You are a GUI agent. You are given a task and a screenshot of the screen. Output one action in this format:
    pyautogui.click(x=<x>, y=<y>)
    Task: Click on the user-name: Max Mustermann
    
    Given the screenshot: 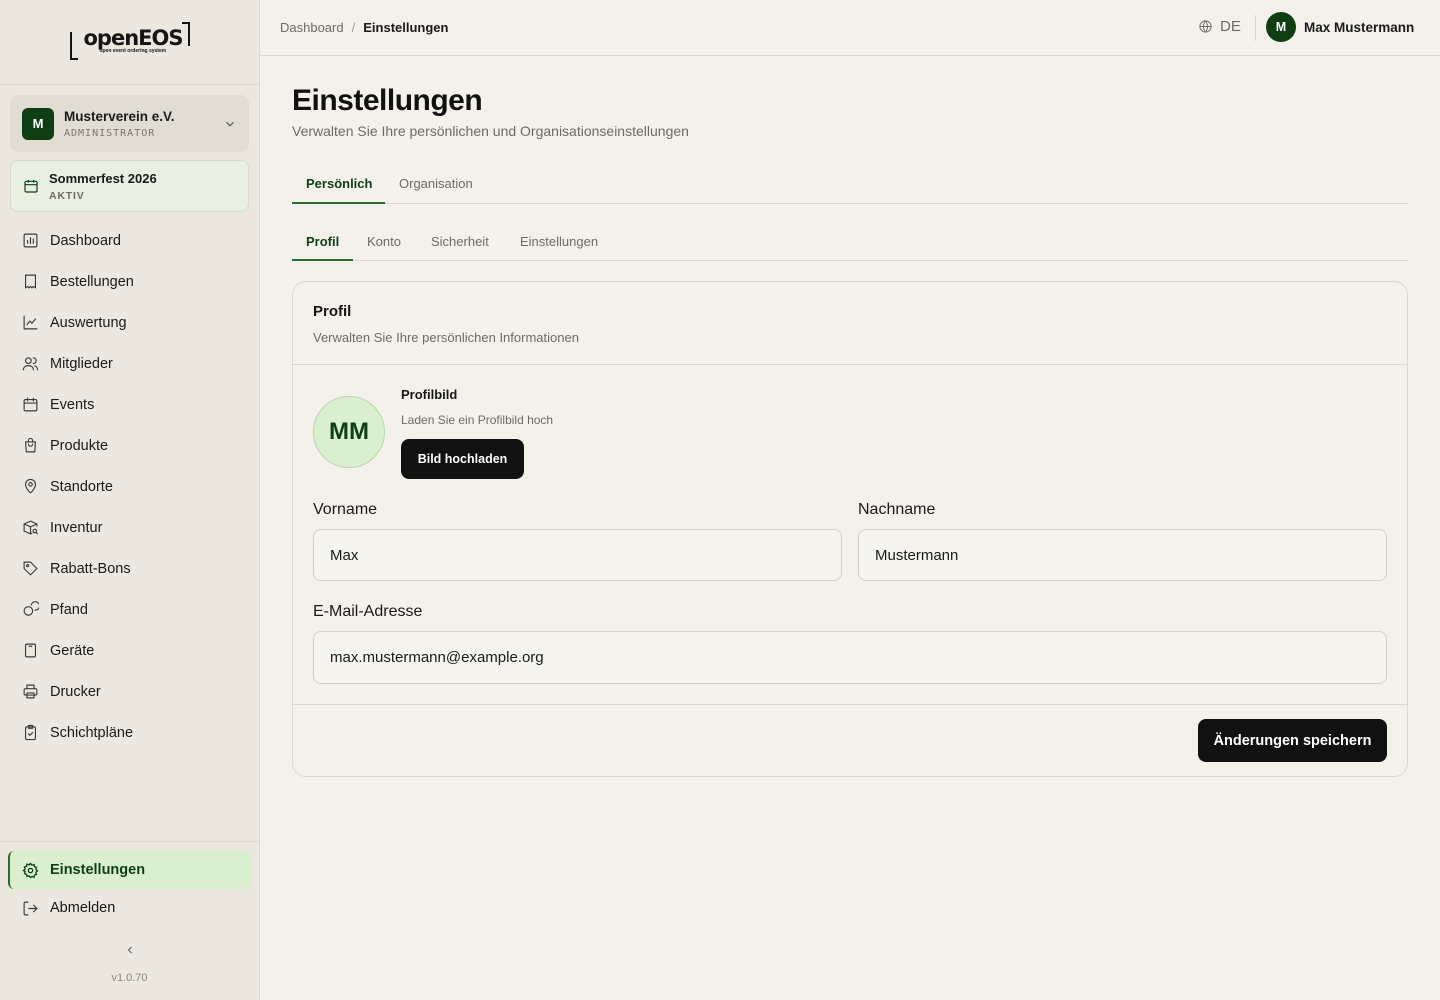 What is the action you would take?
    pyautogui.click(x=1359, y=27)
    